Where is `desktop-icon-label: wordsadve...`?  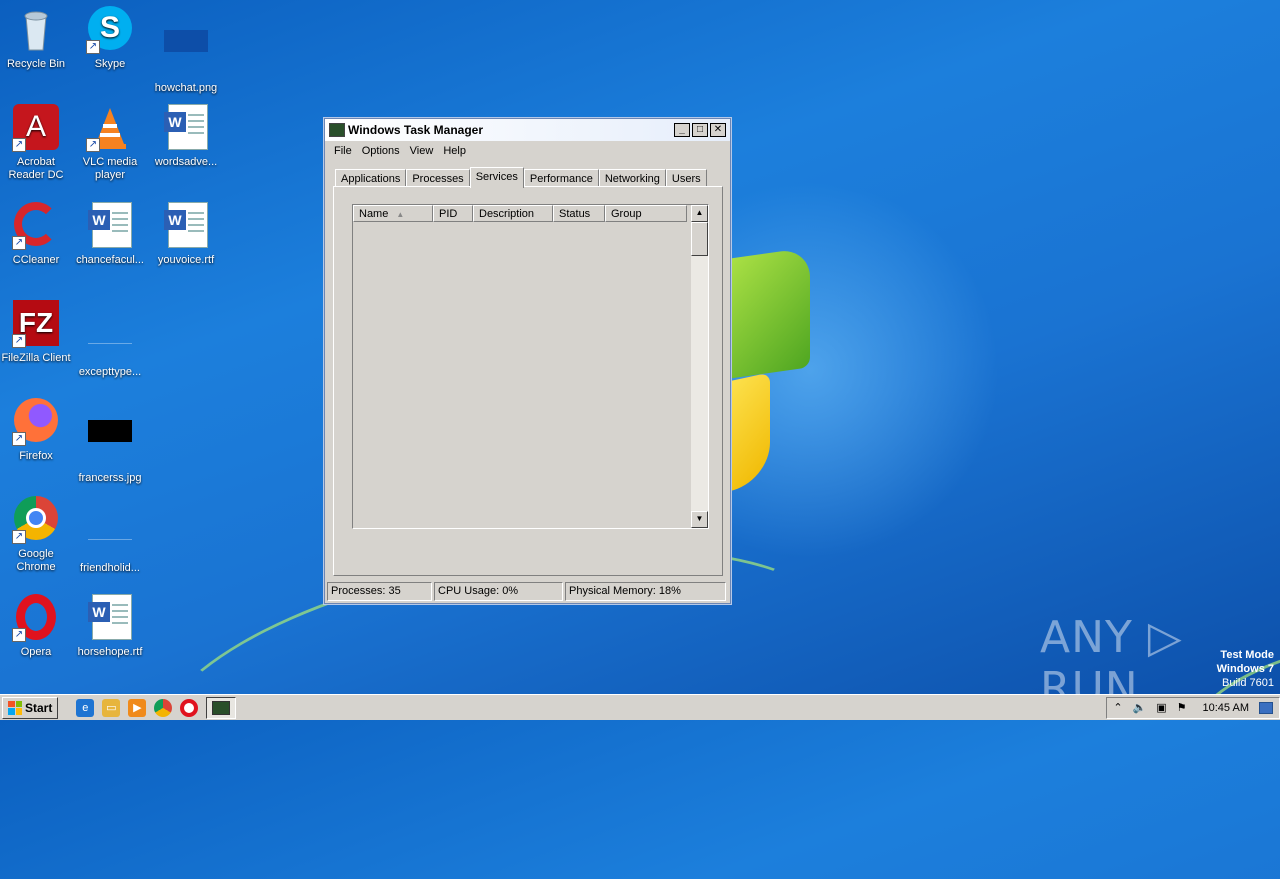
desktop-icon-label: wordsadve... is located at coordinates (186, 162).